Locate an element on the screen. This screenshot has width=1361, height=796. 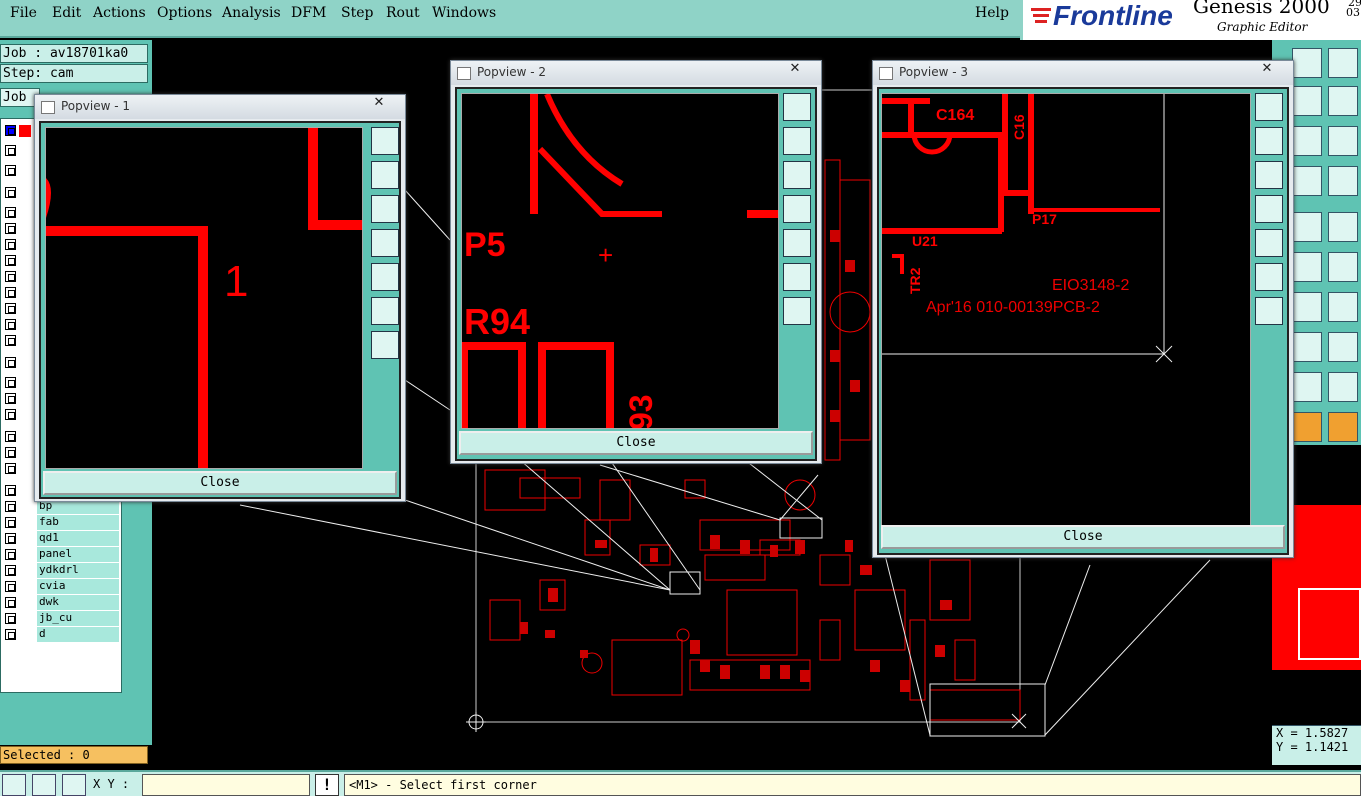
popview-view: 1 is located at coordinates (204, 298).